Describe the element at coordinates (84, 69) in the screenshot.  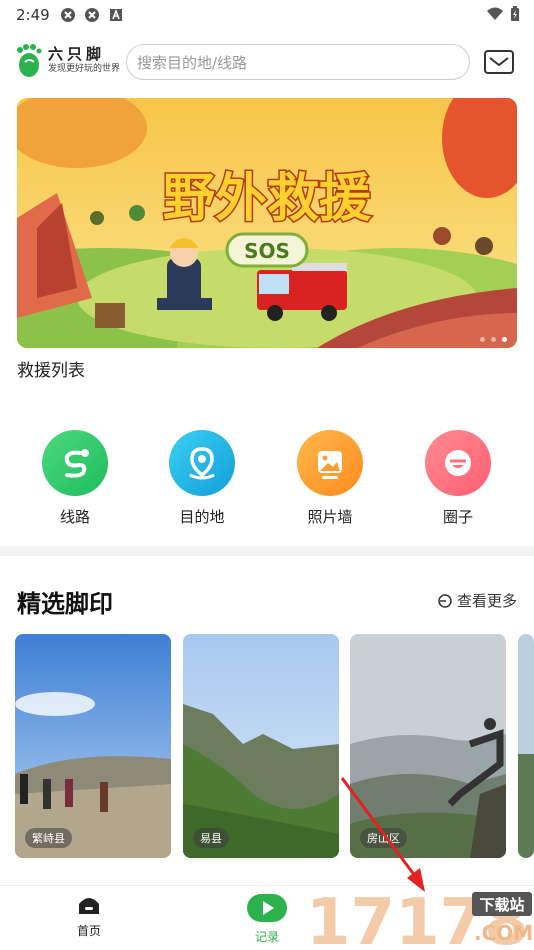
I see `logo-tagline: 发现更好玩的世界` at that location.